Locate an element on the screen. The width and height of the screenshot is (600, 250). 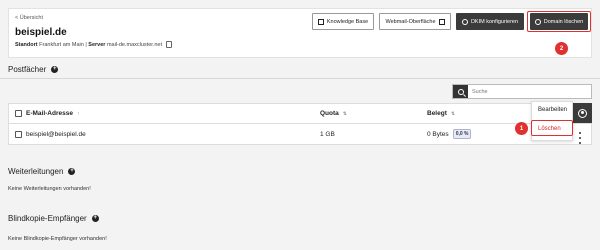
column-settings-button is located at coordinates (582, 113).